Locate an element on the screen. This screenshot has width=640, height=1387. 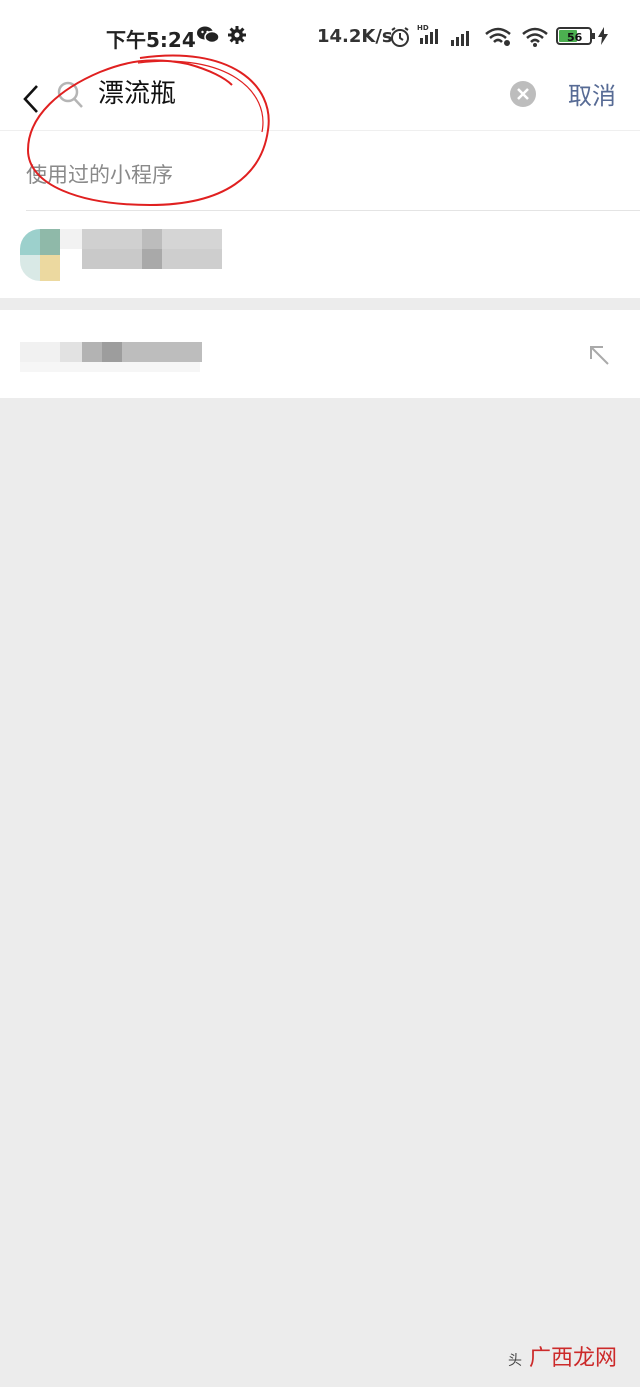
status-bar: 下午5:24 14.2K/s HD 56 is located at coordinates (320, 35).